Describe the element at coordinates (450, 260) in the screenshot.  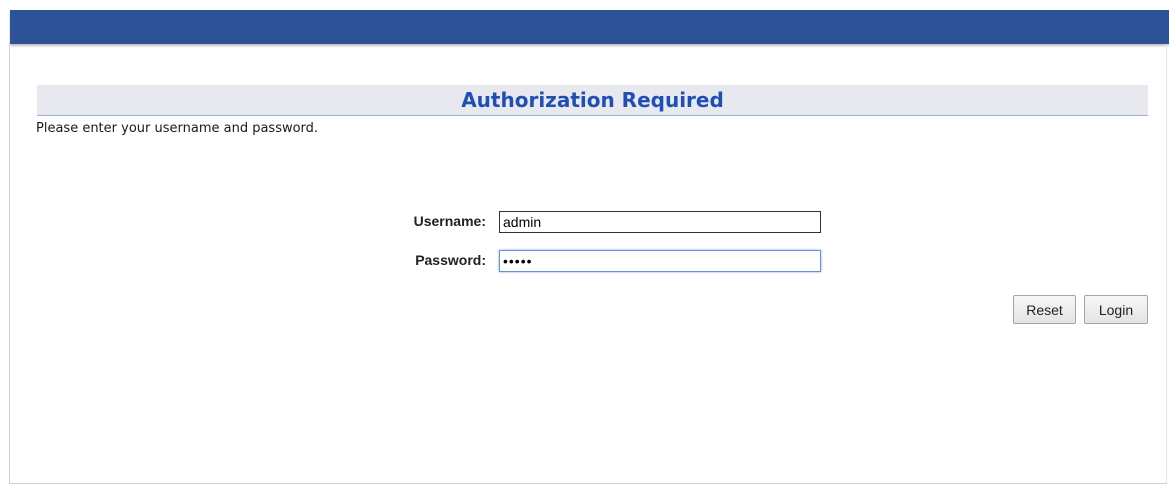
I see `password-label: Password:` at that location.